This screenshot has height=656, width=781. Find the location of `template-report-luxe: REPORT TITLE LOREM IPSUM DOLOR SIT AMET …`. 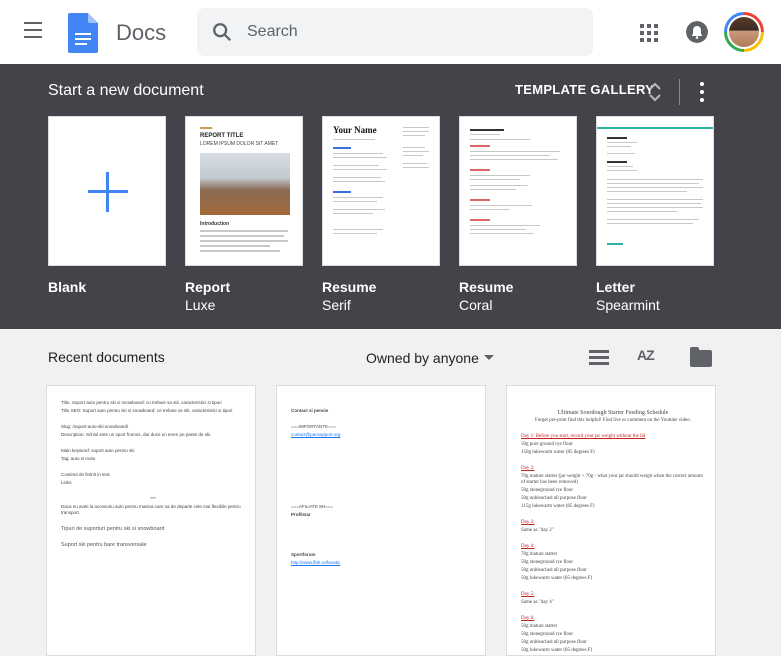

template-report-luxe: REPORT TITLE LOREM IPSUM DOLOR SIT AMET … is located at coordinates (244, 215).